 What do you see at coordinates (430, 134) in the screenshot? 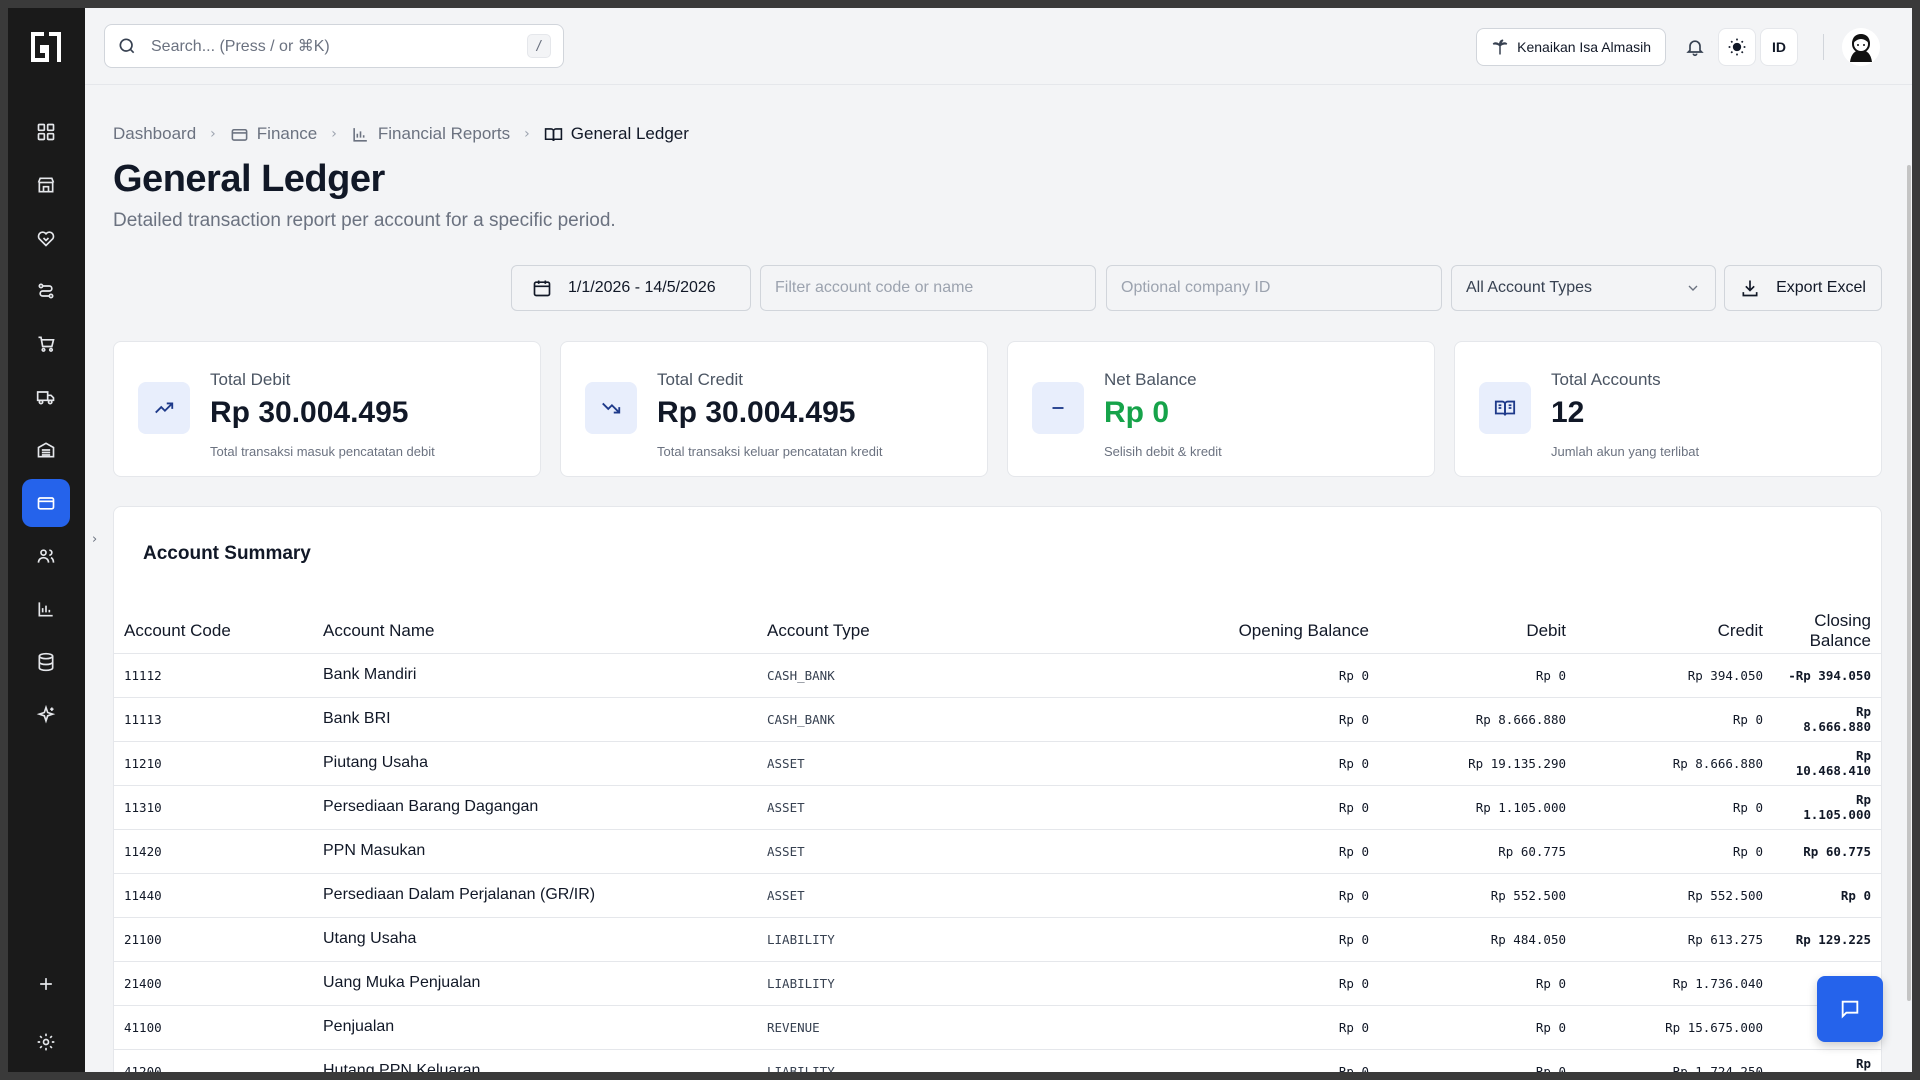
I see `breadcrumb-financial-reports: Financial Reports` at bounding box center [430, 134].